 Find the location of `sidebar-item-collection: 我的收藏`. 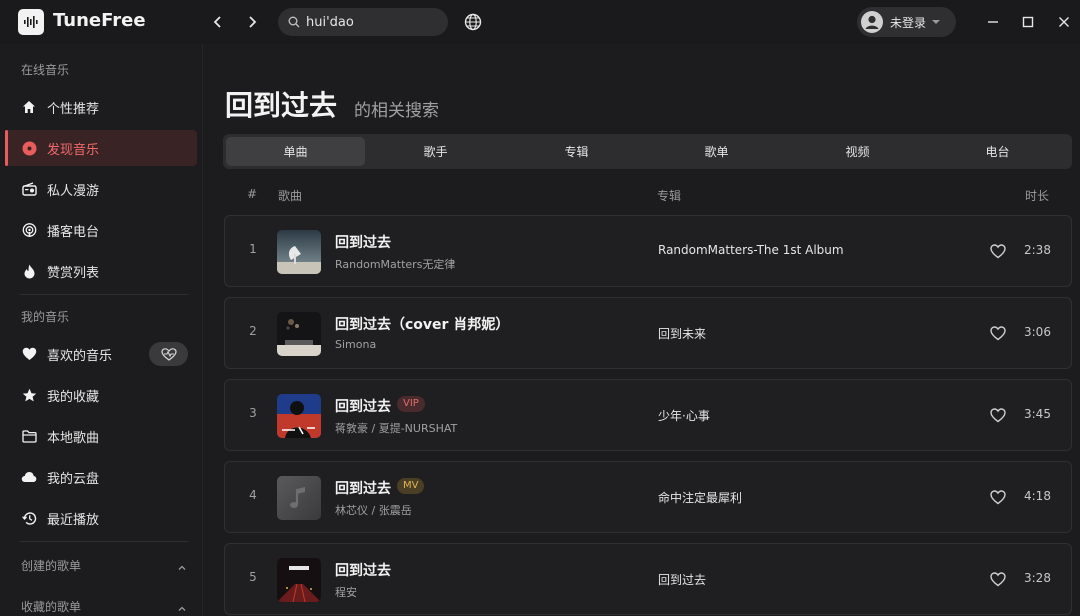

sidebar-item-collection: 我的收藏 is located at coordinates (101, 395).